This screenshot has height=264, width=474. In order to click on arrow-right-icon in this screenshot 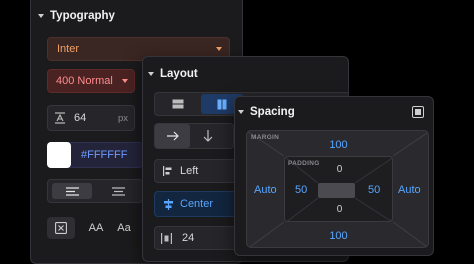, I will do `click(172, 136)`.